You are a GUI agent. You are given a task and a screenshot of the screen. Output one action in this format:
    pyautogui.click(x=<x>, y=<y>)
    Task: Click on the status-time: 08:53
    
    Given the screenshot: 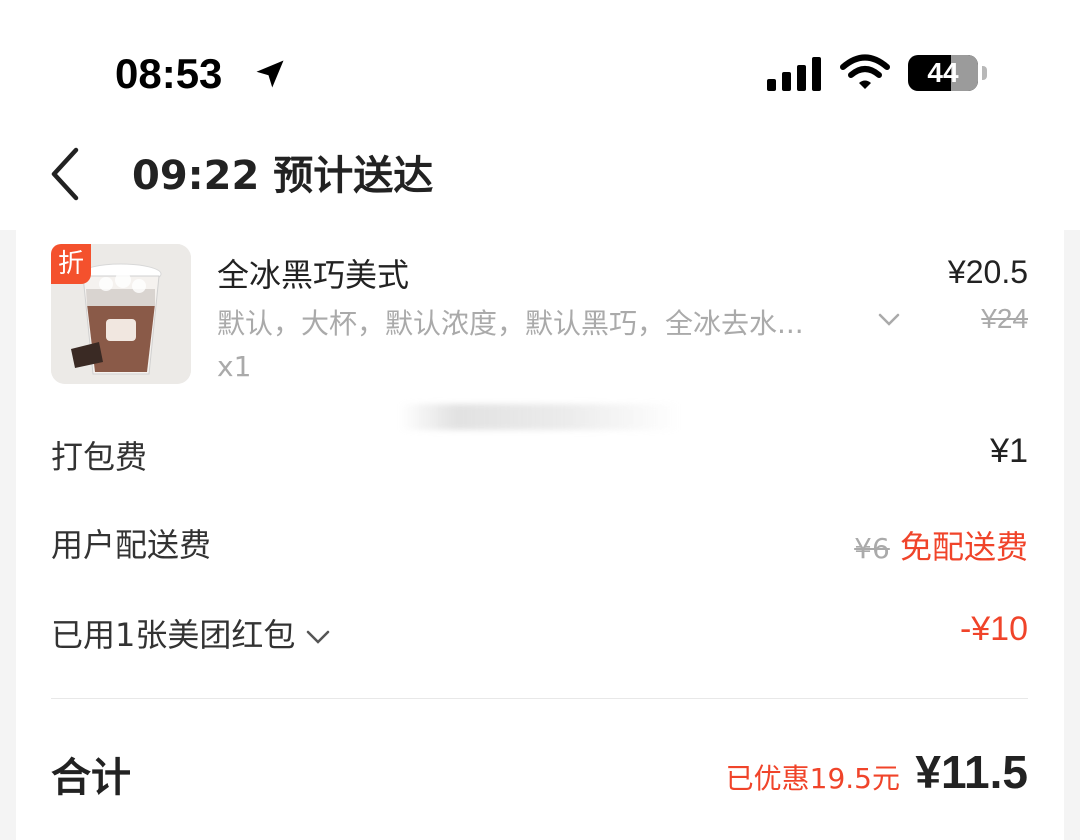 What is the action you would take?
    pyautogui.click(x=169, y=73)
    